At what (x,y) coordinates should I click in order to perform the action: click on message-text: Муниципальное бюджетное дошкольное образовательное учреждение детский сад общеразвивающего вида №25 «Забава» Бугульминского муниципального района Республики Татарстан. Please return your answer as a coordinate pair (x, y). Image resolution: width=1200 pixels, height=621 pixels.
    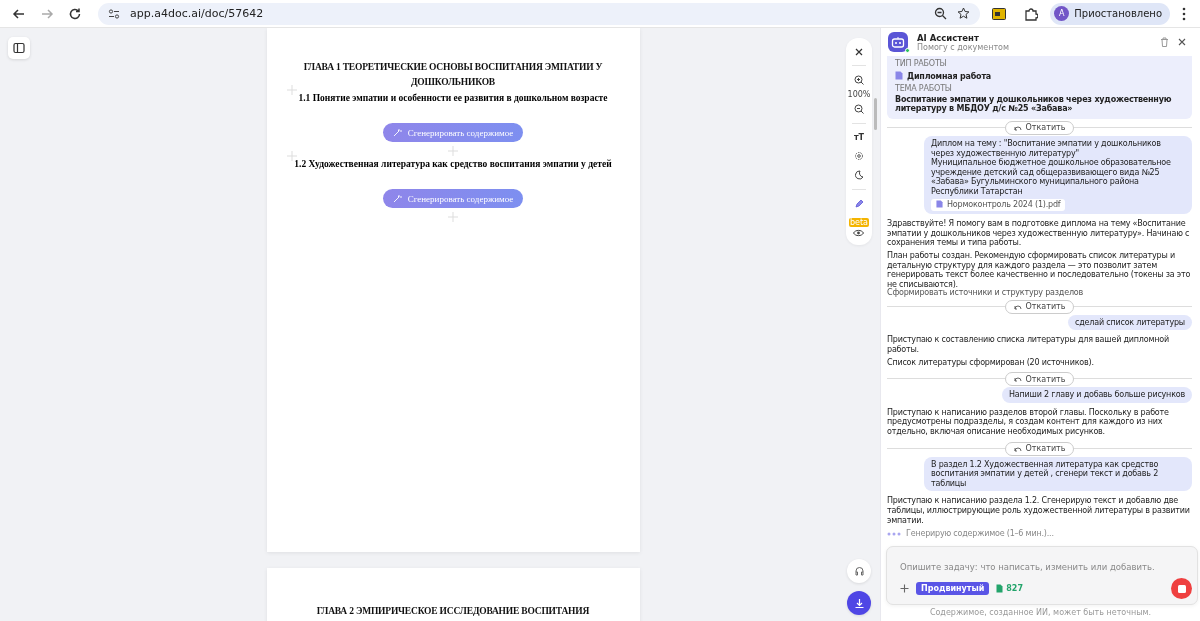
    Looking at the image, I should click on (1051, 177).